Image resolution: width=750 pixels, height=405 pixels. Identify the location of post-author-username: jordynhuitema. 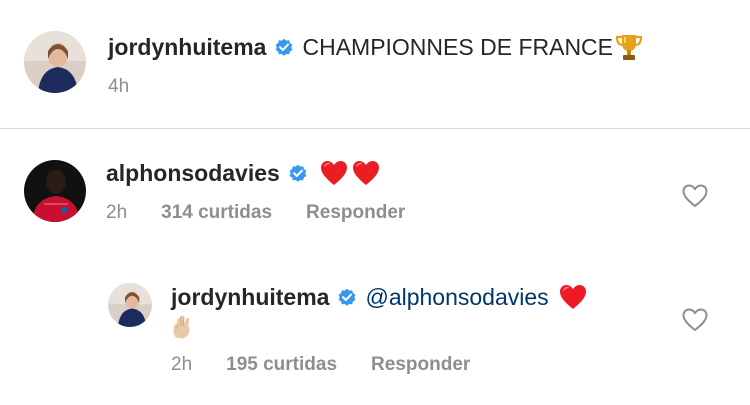
(187, 47).